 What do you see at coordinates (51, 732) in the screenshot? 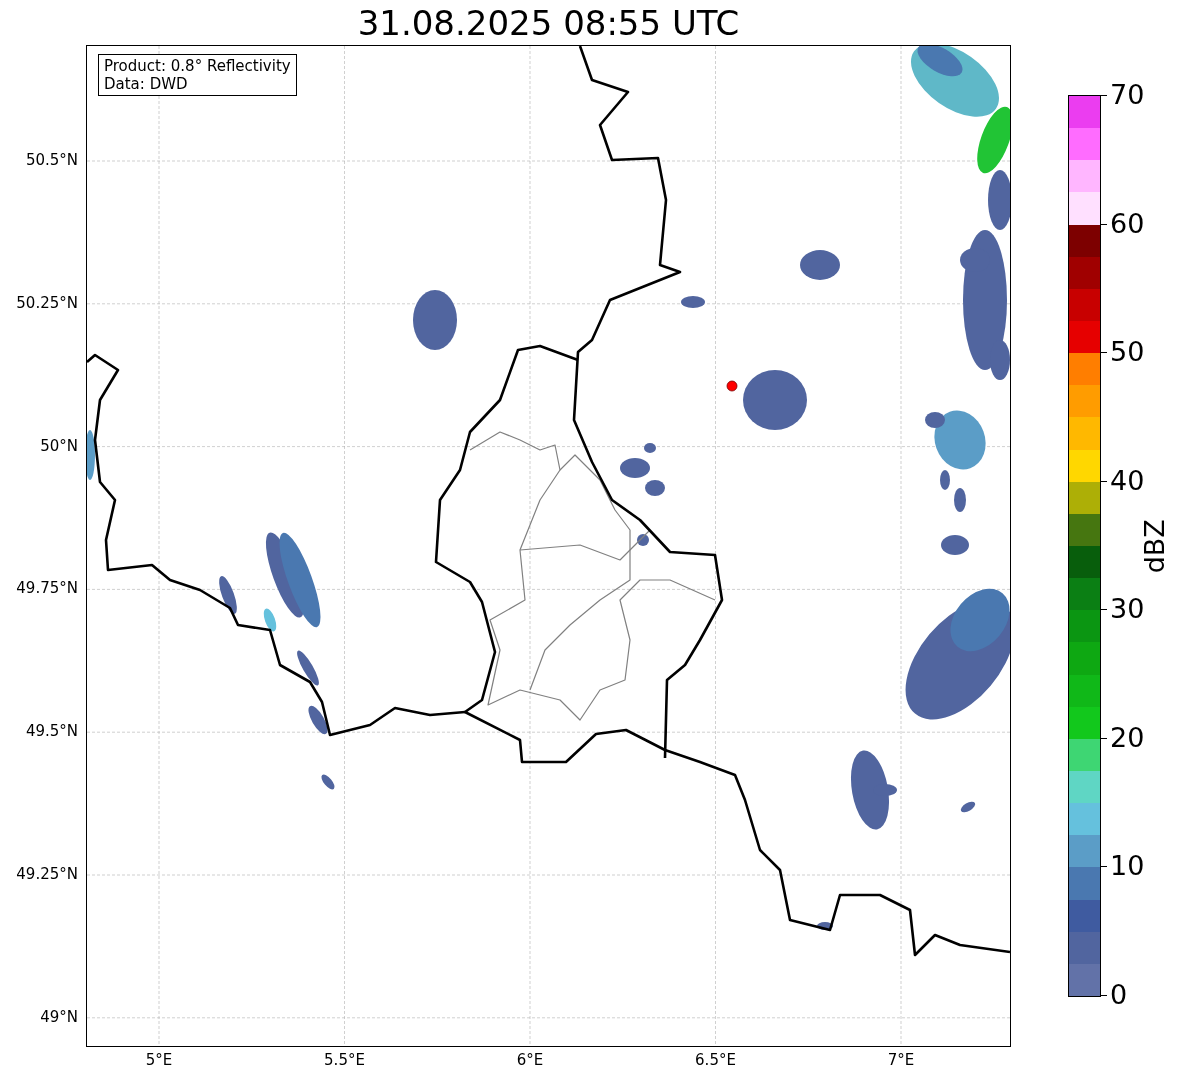
I see `latitude-label: 49.5°N` at bounding box center [51, 732].